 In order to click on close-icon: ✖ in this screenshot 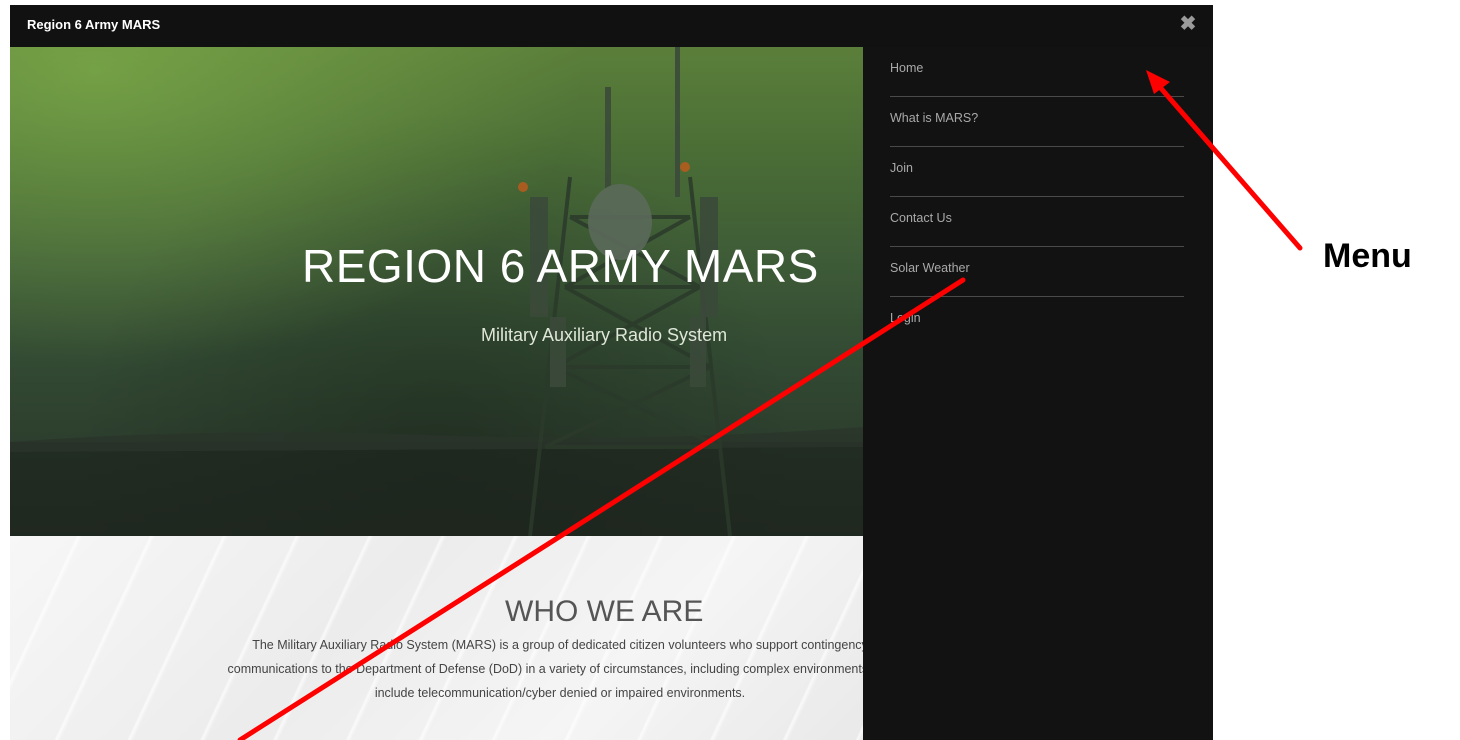, I will do `click(1188, 24)`.